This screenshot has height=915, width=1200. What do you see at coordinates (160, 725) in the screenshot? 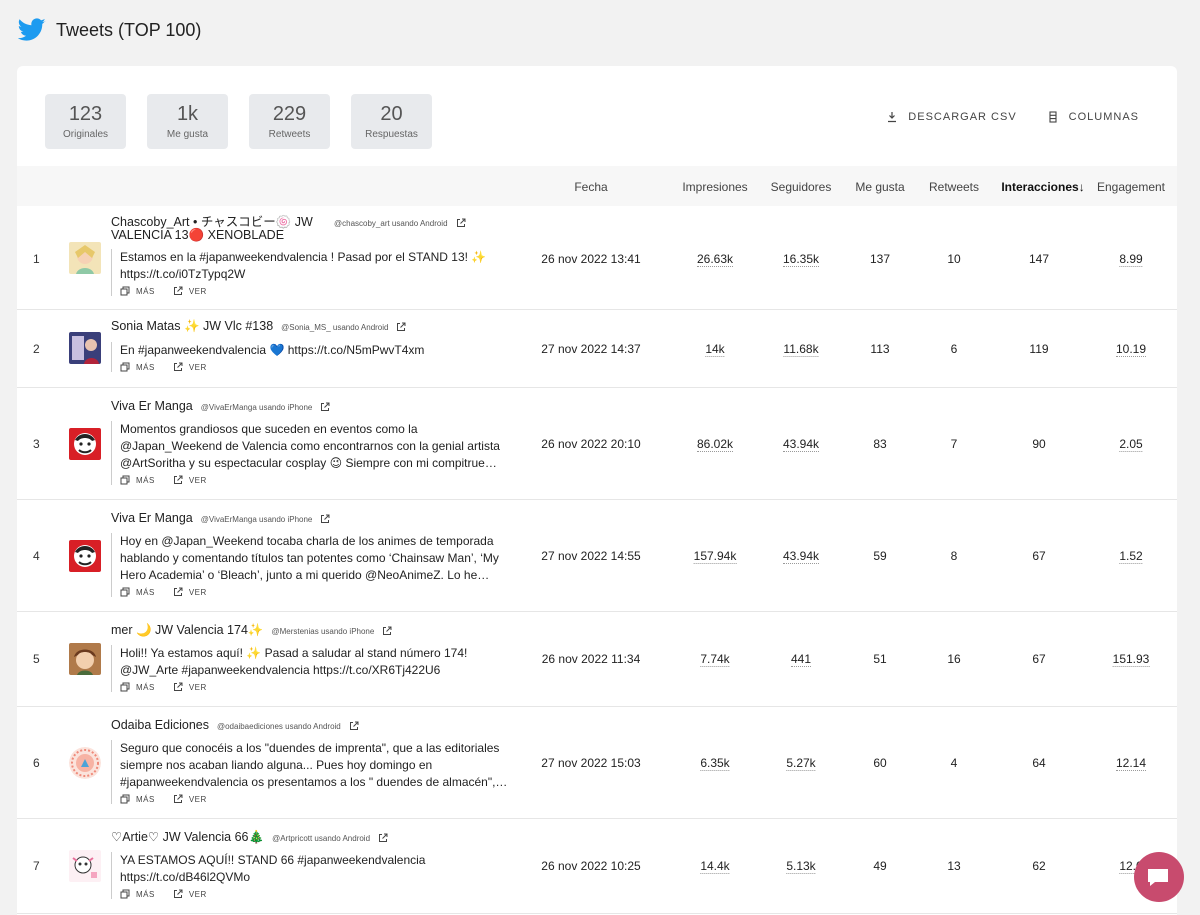
I see `user-name: Odaiba Ediciones` at bounding box center [160, 725].